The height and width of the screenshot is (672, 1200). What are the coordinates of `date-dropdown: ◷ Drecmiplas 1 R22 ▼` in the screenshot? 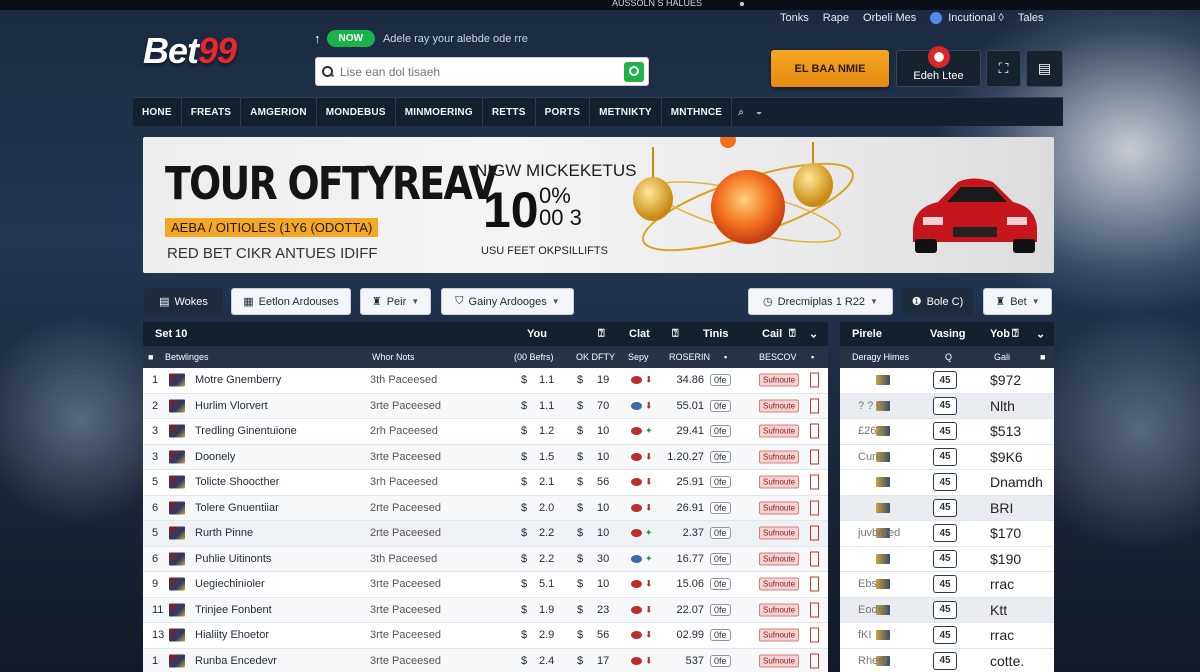 It's located at (820, 301).